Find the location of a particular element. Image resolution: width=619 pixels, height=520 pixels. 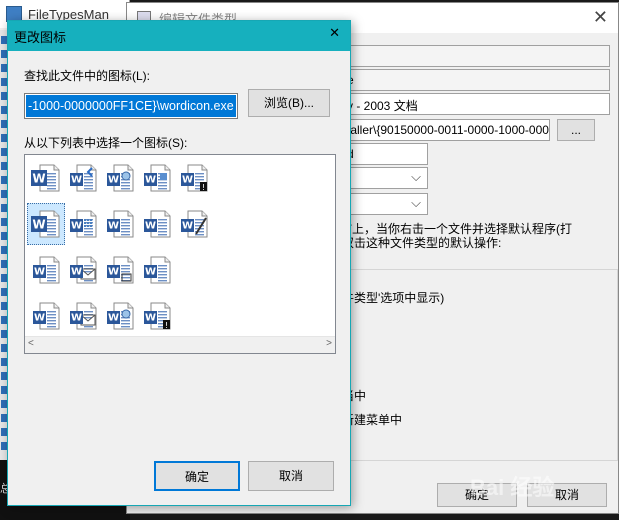

watermark: Bai 经验 is located at coordinates (512, 487).